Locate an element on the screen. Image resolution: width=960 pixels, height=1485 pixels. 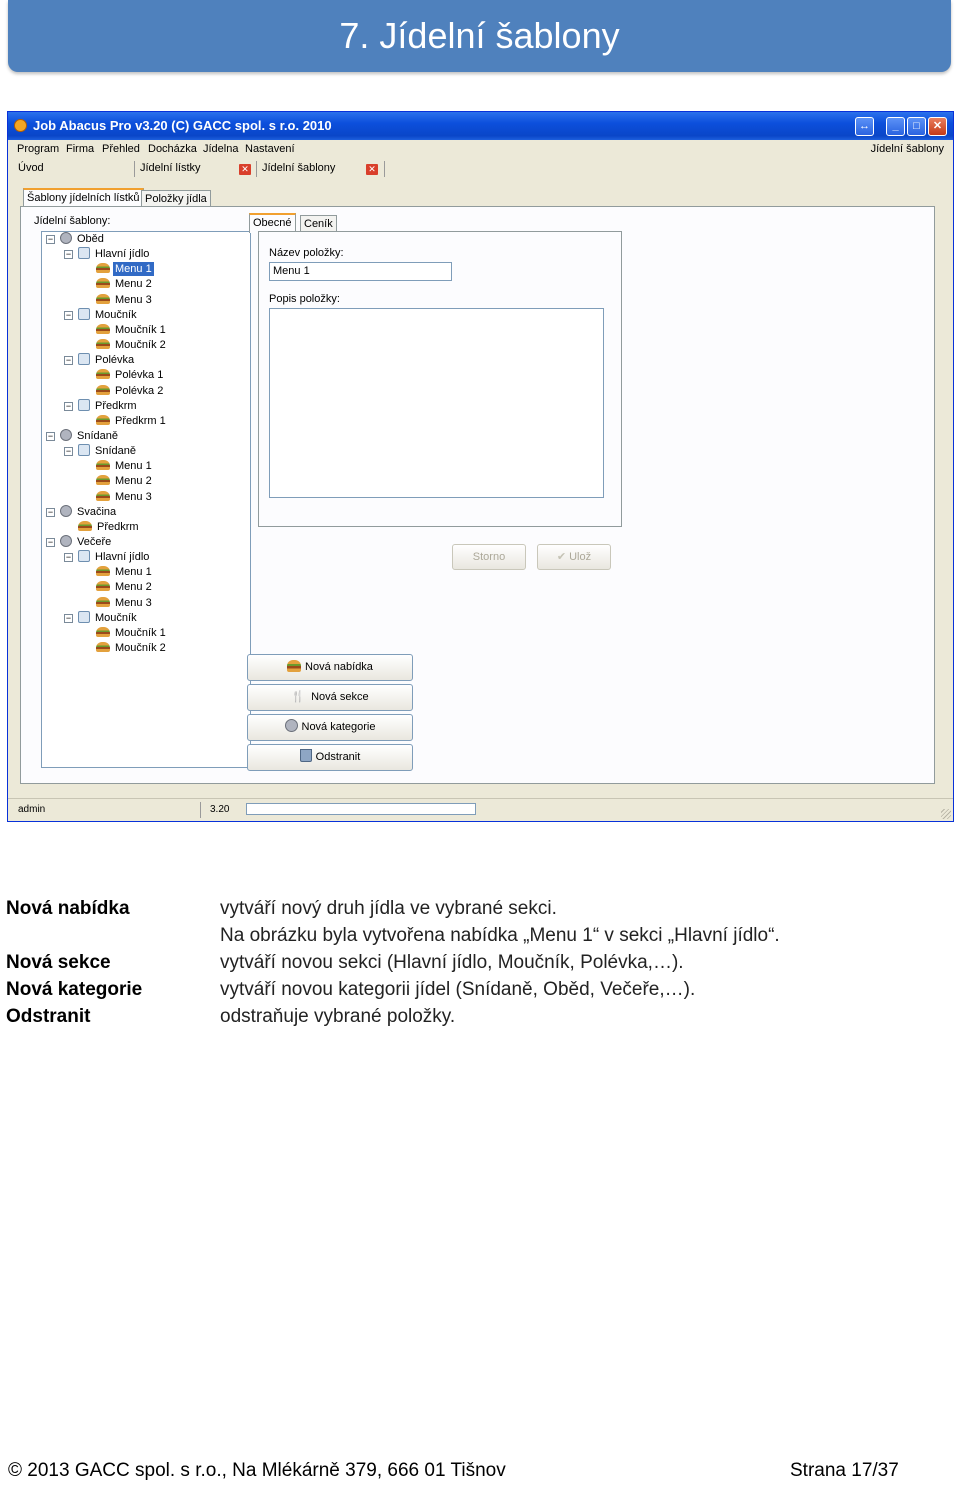
database-icon is located at coordinates (66, 238).